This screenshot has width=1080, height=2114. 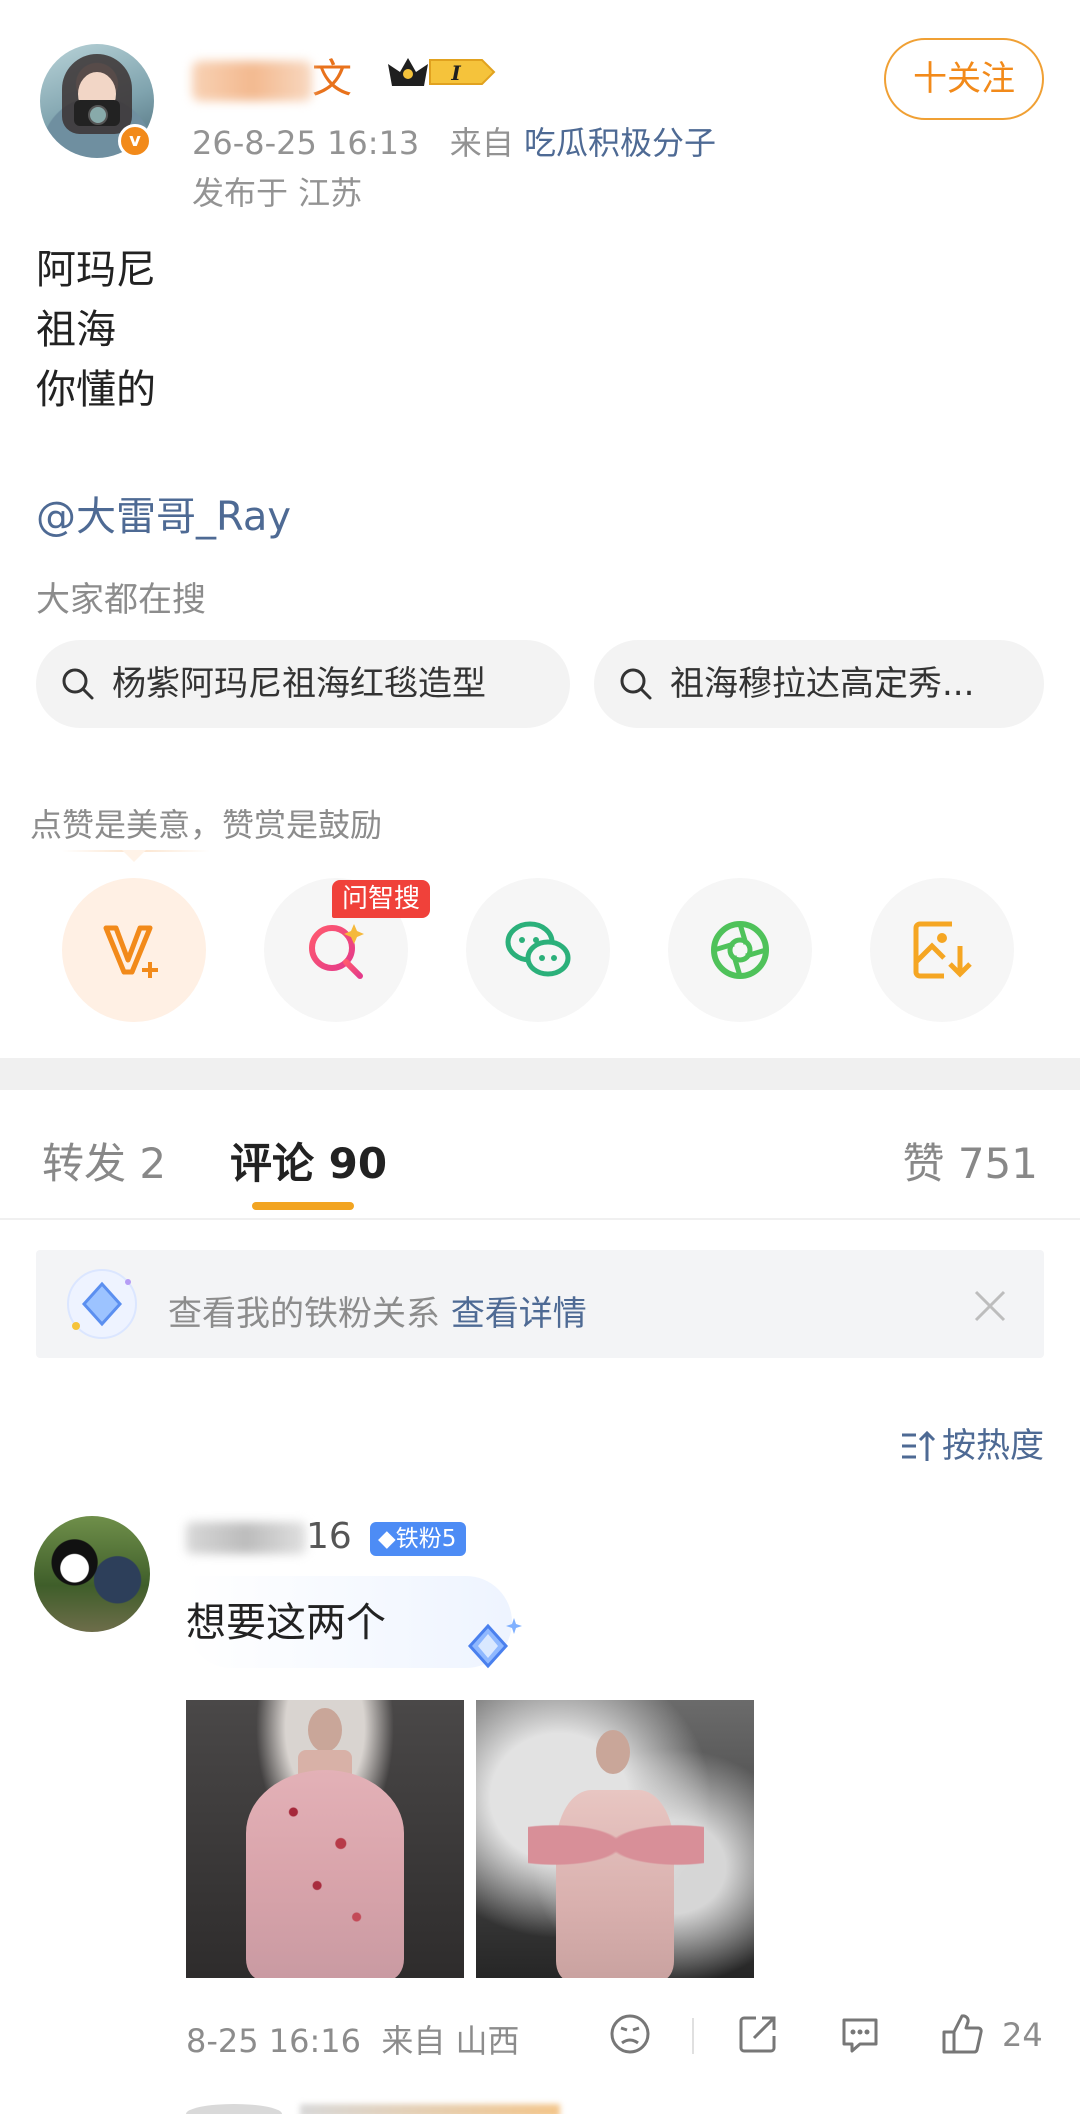 What do you see at coordinates (303, 1206) in the screenshot?
I see `tab-active-indicator` at bounding box center [303, 1206].